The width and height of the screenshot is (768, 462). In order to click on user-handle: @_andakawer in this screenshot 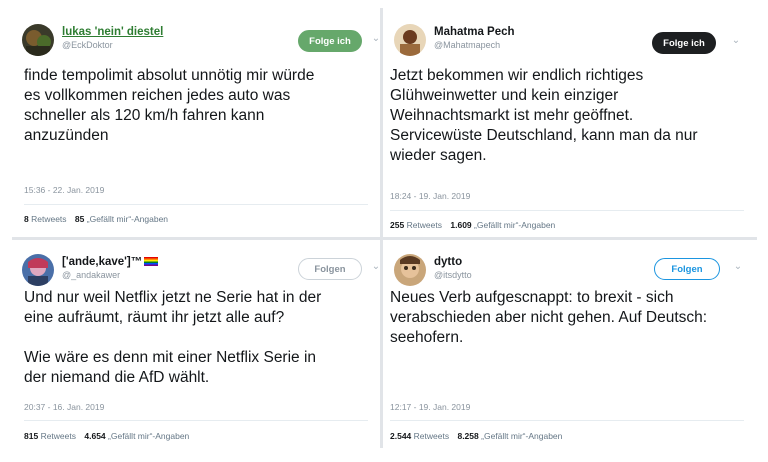, I will do `click(110, 275)`.